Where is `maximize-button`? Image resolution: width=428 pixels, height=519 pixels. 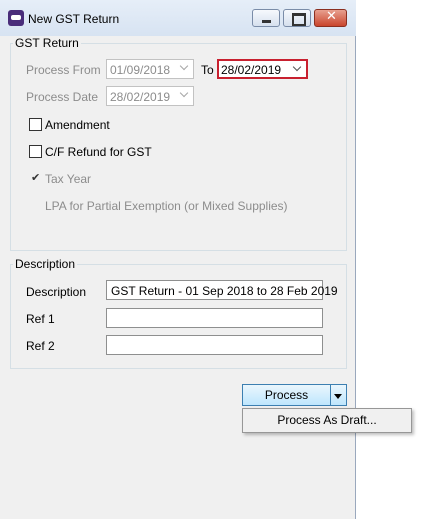 maximize-button is located at coordinates (297, 18).